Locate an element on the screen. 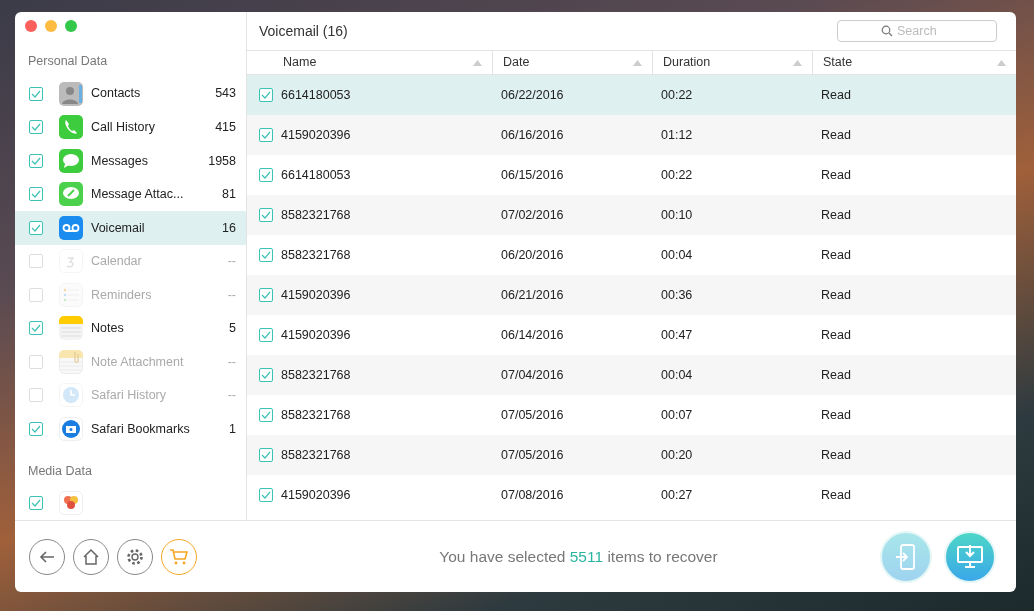 The width and height of the screenshot is (1034, 611). monitor-download-icon is located at coordinates (970, 556).